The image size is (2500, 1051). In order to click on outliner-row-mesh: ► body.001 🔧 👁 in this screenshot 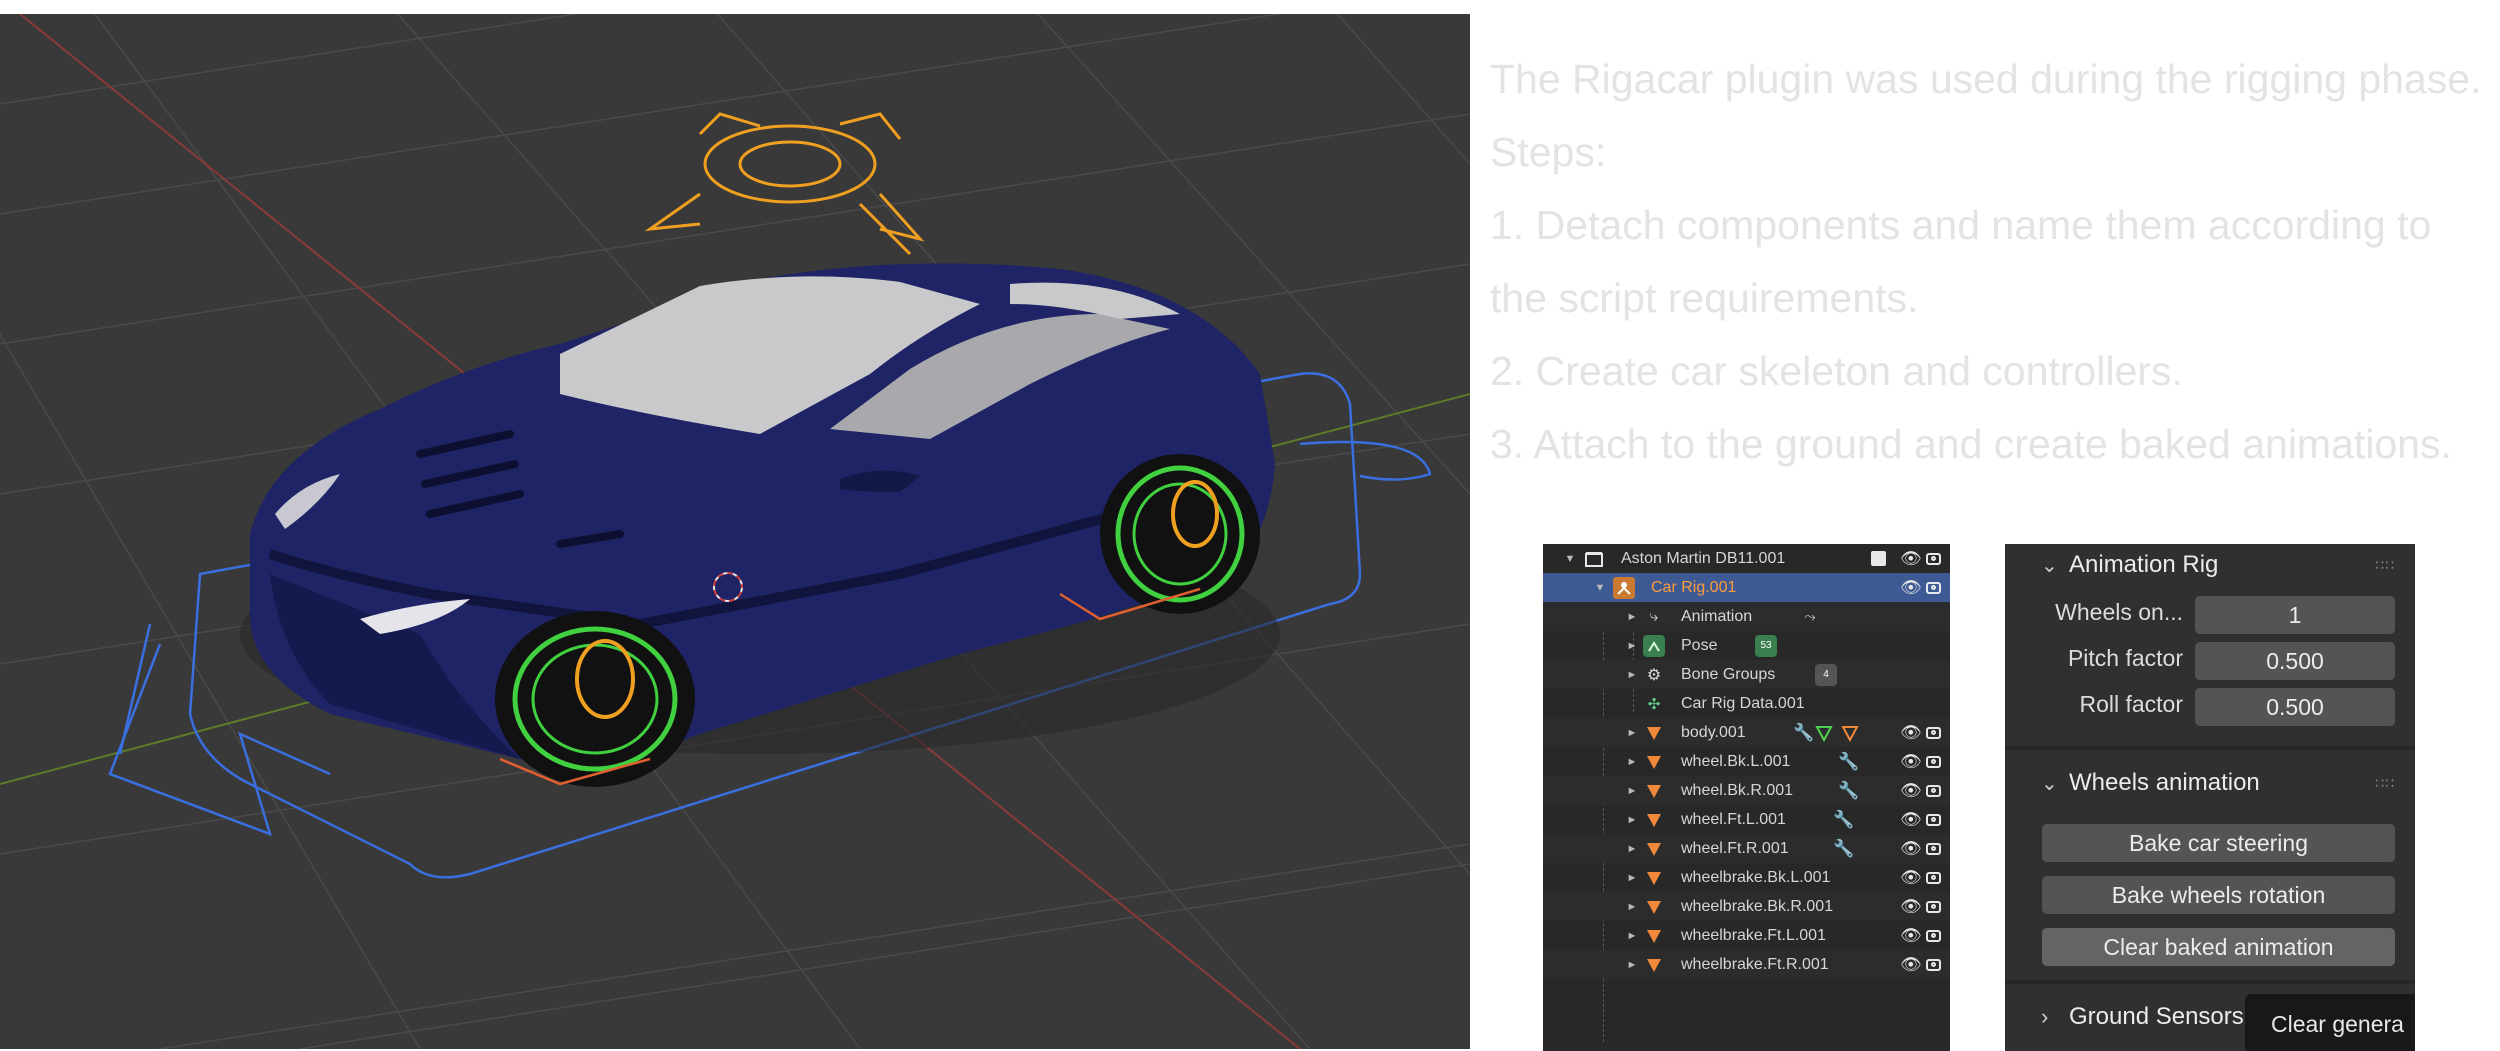, I will do `click(1746, 732)`.